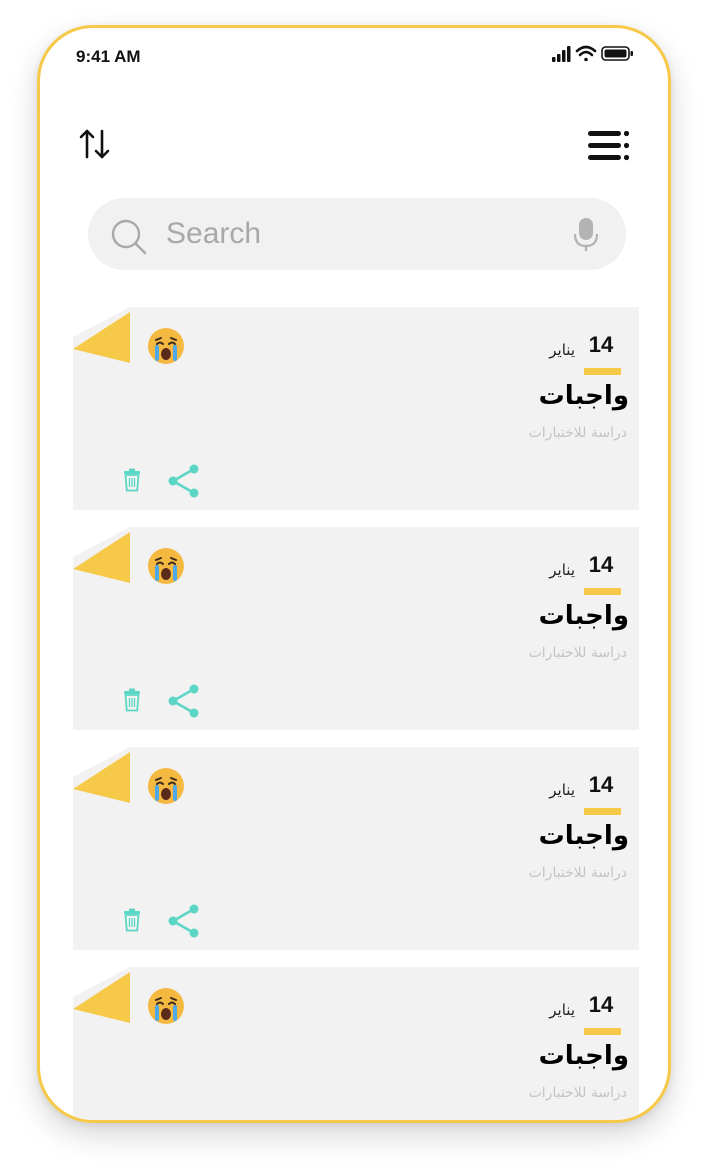  I want to click on search-icon, so click(129, 239).